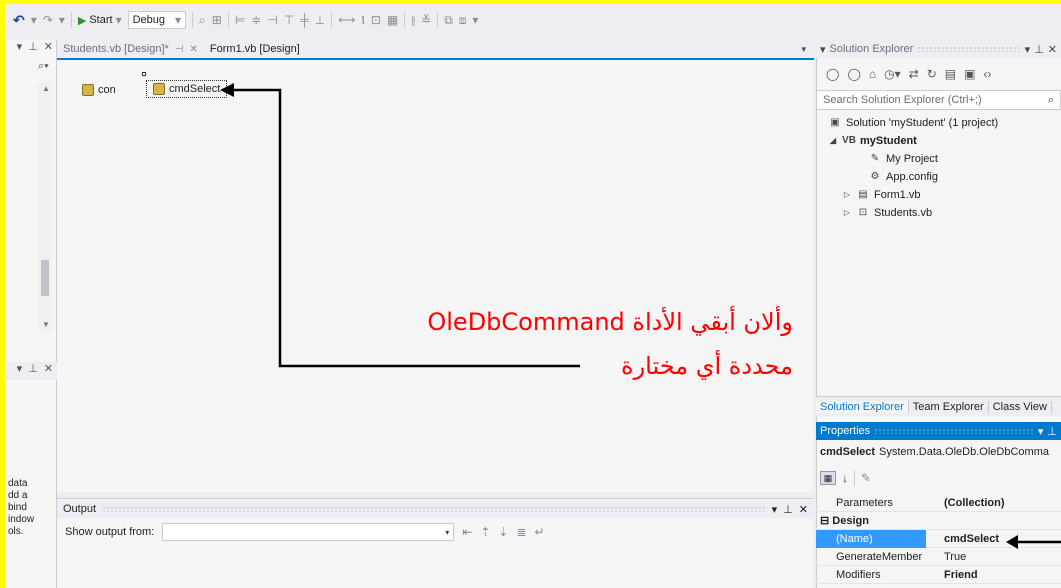 The image size is (1061, 588). What do you see at coordinates (914, 74) in the screenshot?
I see `sync-icon: ⇄` at bounding box center [914, 74].